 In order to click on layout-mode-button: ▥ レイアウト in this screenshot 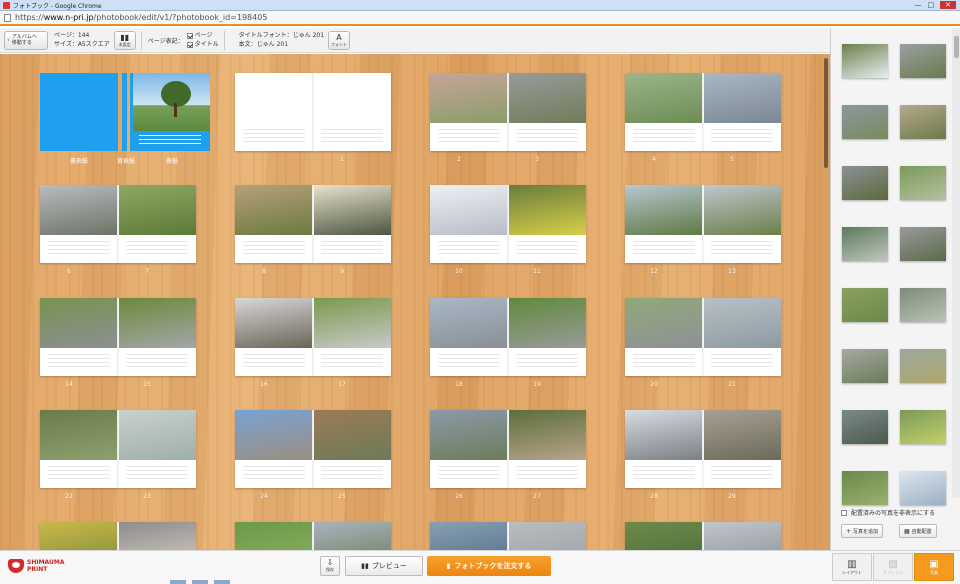, I will do `click(852, 567)`.